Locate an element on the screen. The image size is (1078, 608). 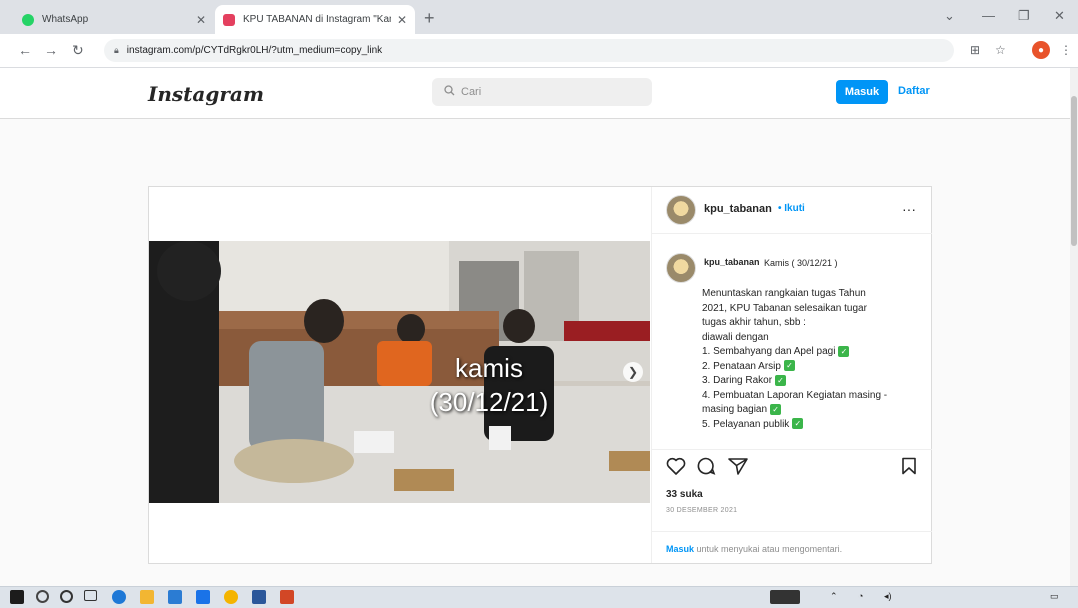
caption-line-text: 5. Pelayanan publik is located at coordinates (746, 424).